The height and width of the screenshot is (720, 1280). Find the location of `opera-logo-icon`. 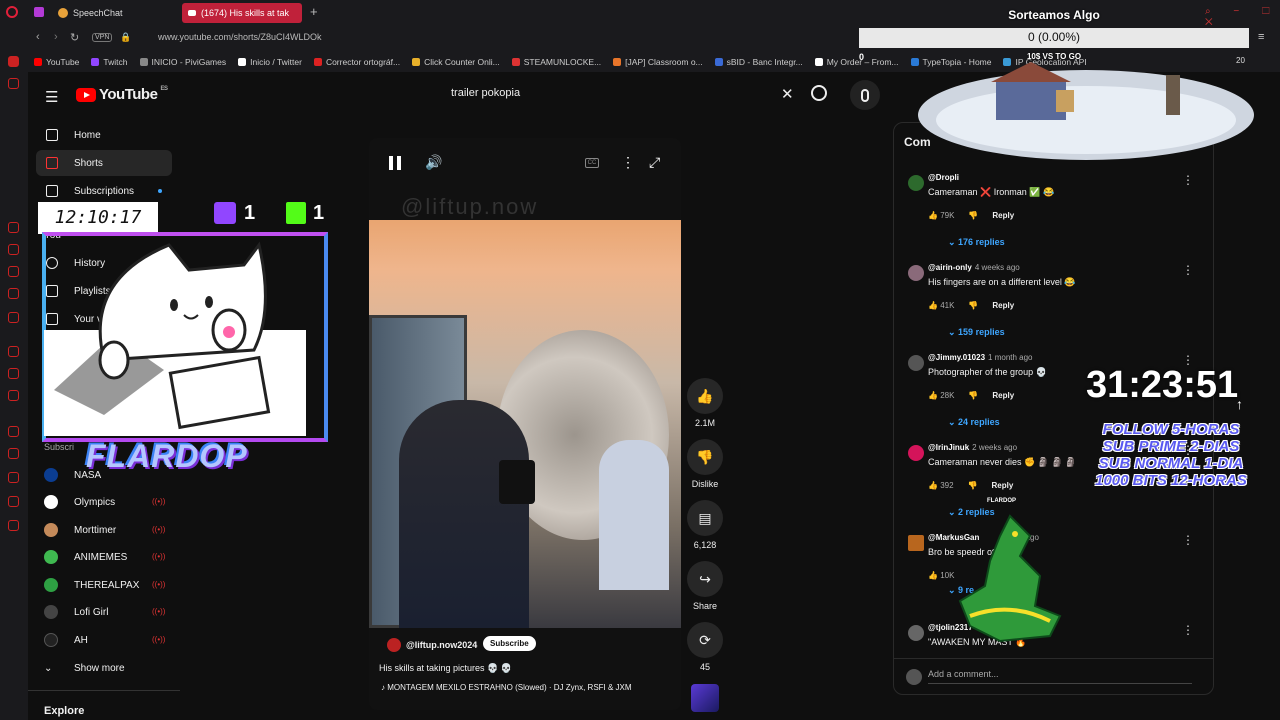

opera-logo-icon is located at coordinates (12, 12).